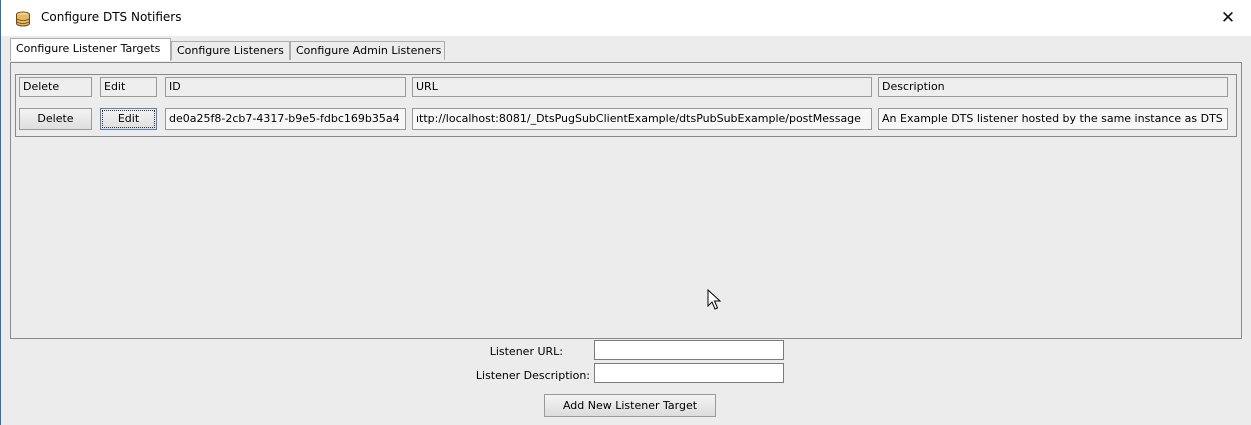  I want to click on listener-url-input, so click(689, 350).